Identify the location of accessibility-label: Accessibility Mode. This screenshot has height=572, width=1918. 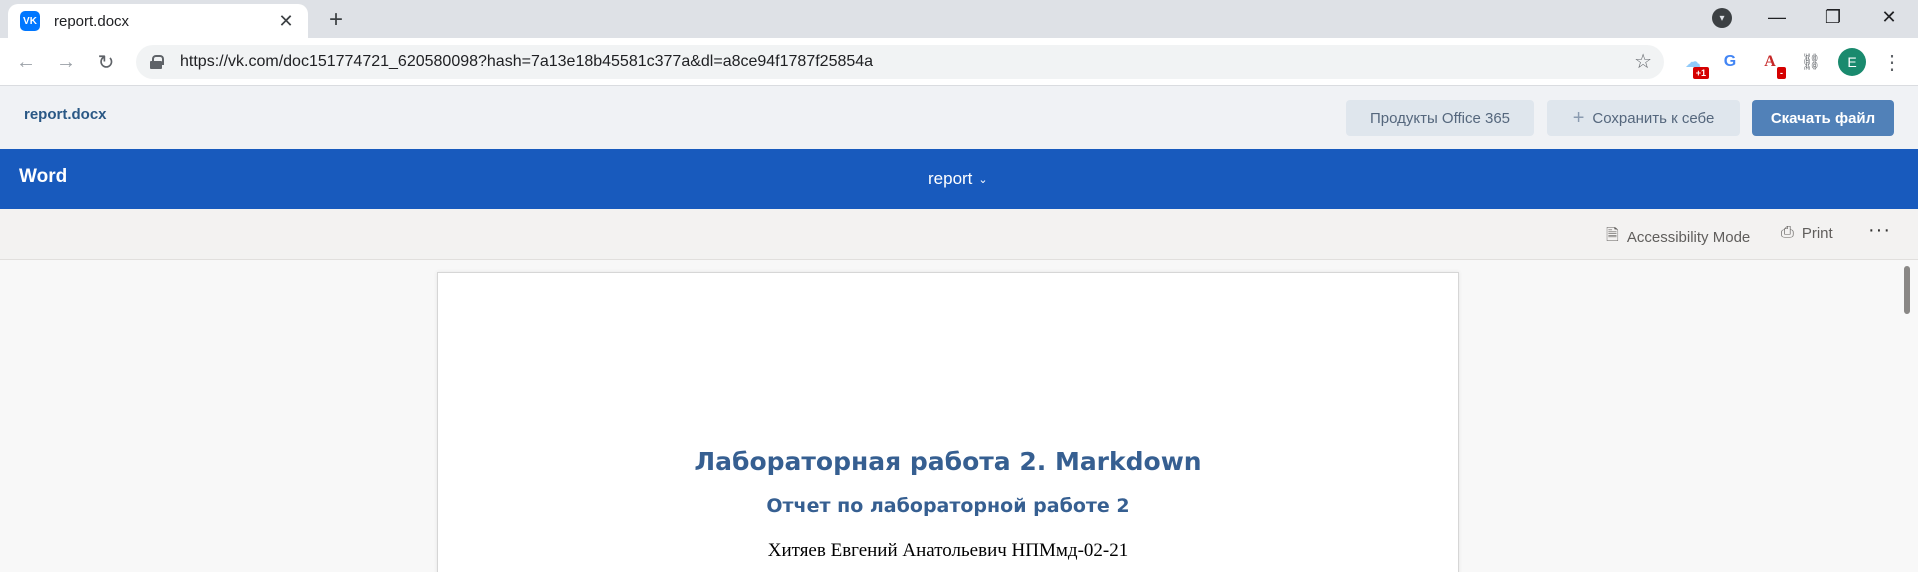
(1688, 237).